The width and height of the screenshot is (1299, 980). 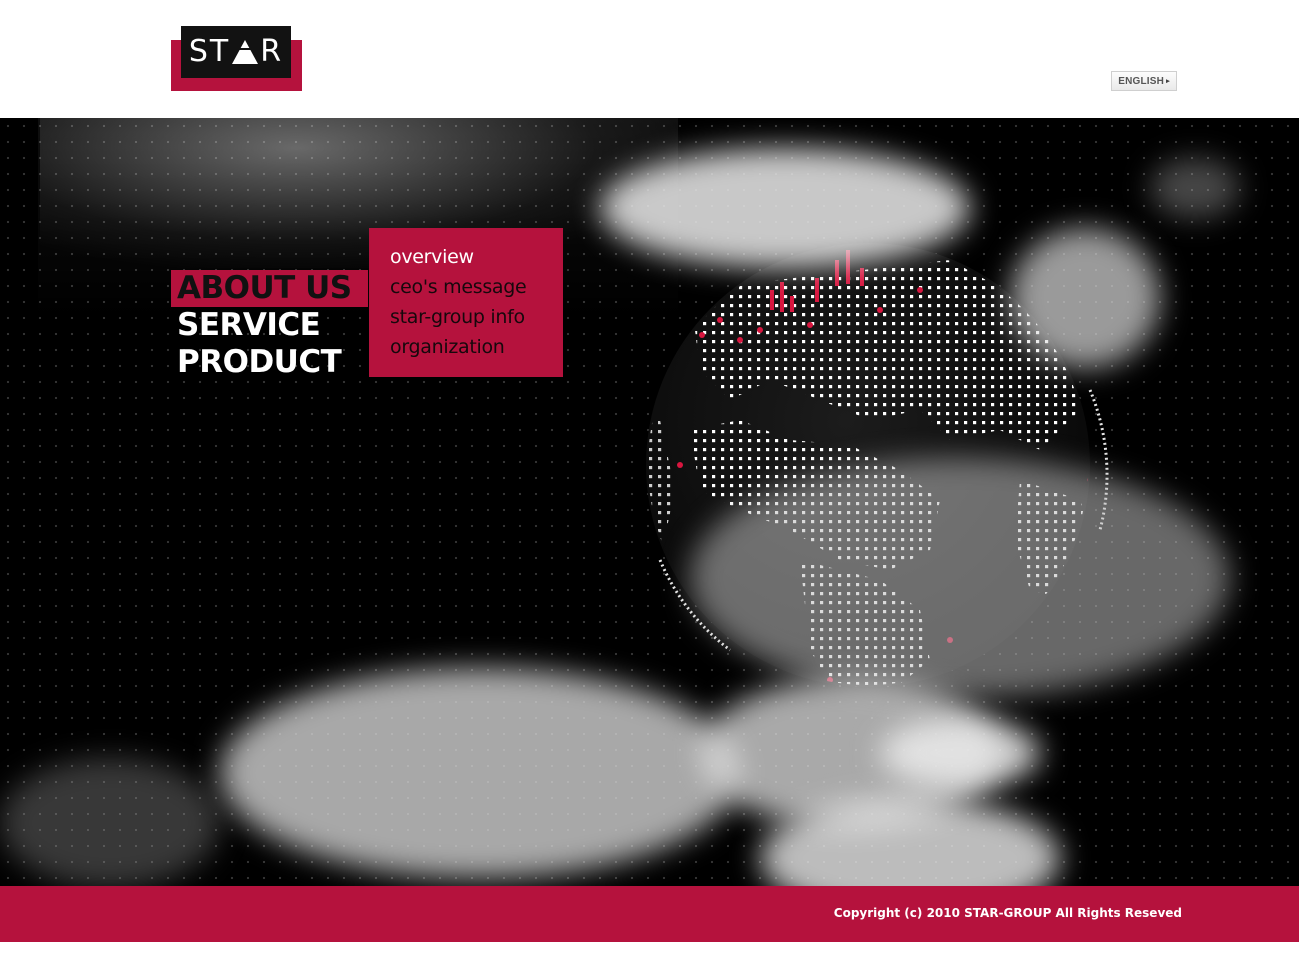 What do you see at coordinates (269, 288) in the screenshot?
I see `nav-about-us: ABOUT US` at bounding box center [269, 288].